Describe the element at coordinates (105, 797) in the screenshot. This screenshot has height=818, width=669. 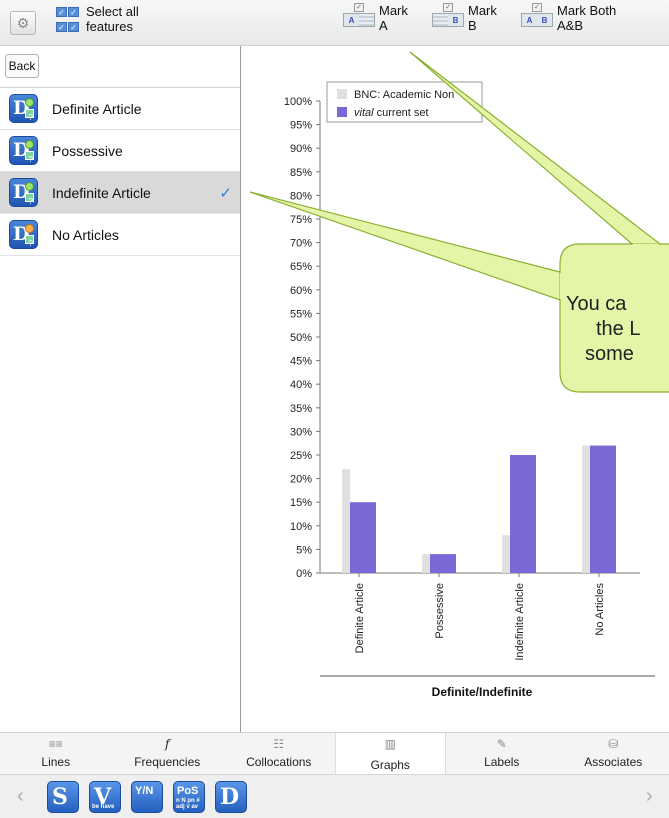
I see `v-tool-icon: Vbe have` at that location.